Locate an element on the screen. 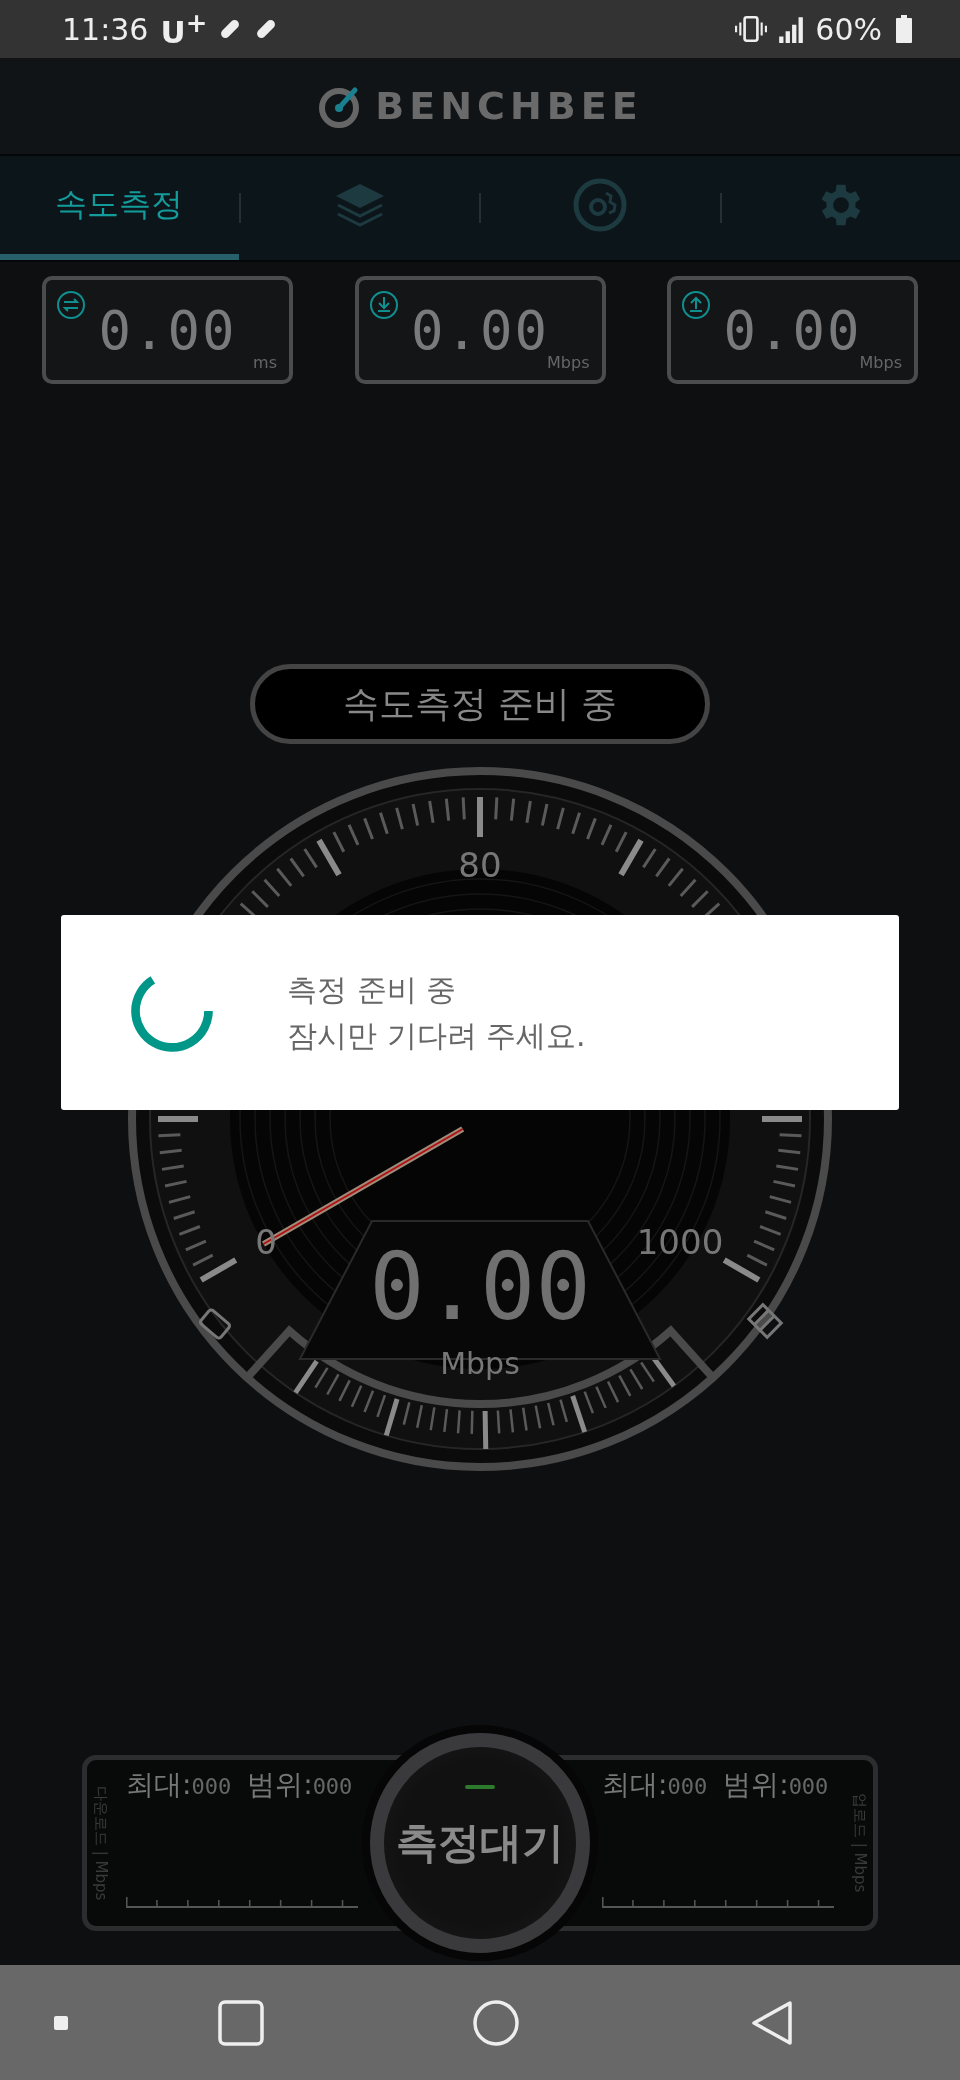 This screenshot has width=960, height=2080. gauge-logo-icon is located at coordinates (339, 106).